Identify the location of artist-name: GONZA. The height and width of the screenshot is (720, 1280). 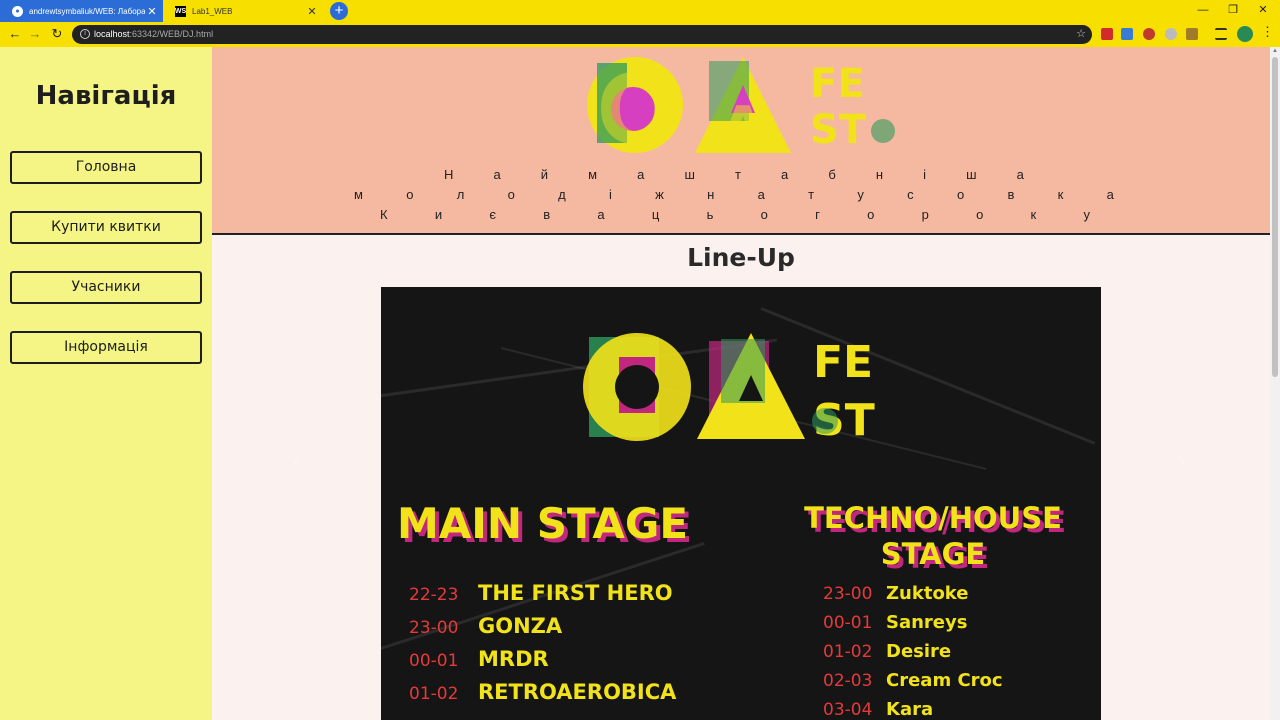
(520, 626).